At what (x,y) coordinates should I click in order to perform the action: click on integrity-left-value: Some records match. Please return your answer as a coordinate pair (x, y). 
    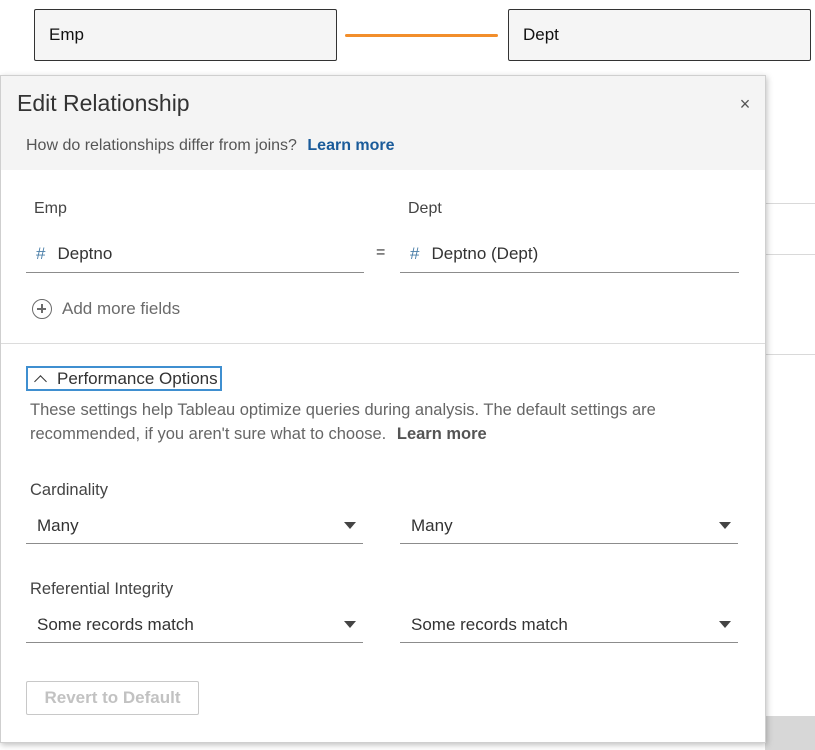
    Looking at the image, I should click on (115, 624).